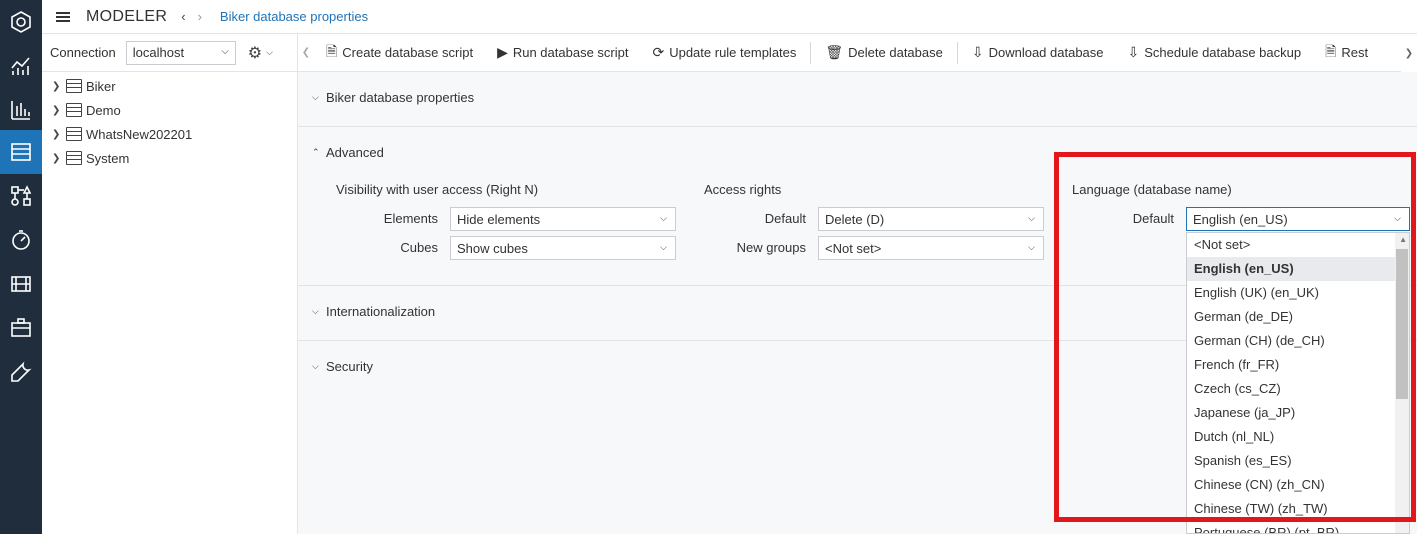 This screenshot has height=534, width=1417. I want to click on scrollbar-thumb, so click(1402, 324).